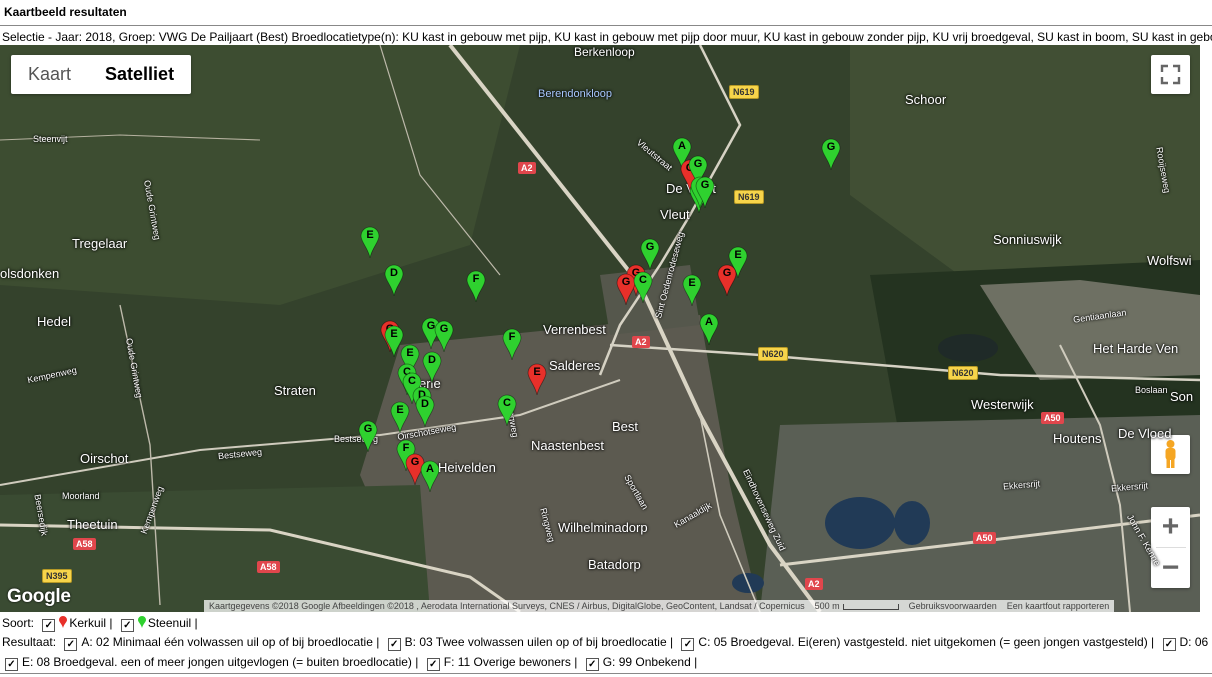 The height and width of the screenshot is (677, 1212). I want to click on place-label-sonniuswijk: Sonniuswijk, so click(1027, 239).